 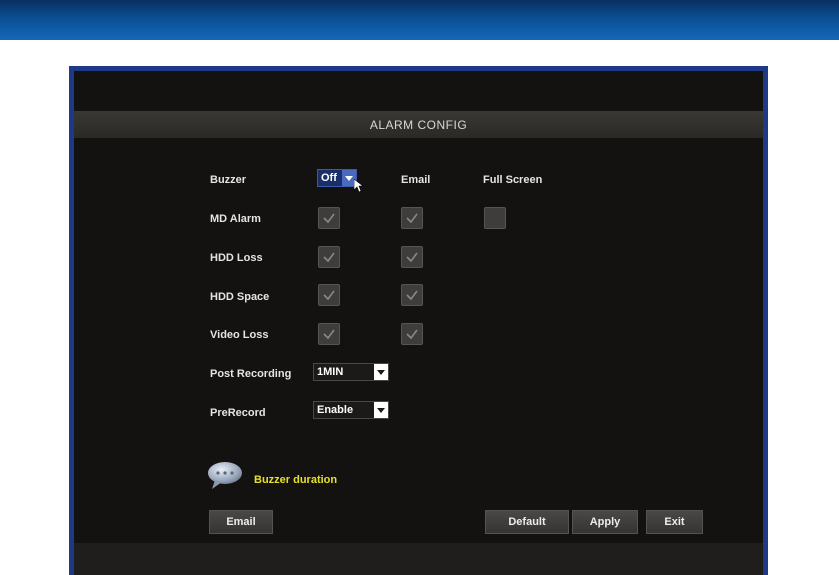 I want to click on hdd-loss-buzzer-checkbox, so click(x=329, y=257).